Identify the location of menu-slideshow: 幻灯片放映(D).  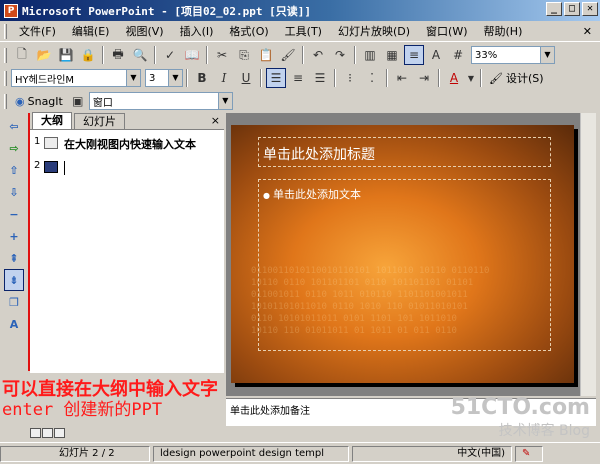
(374, 31).